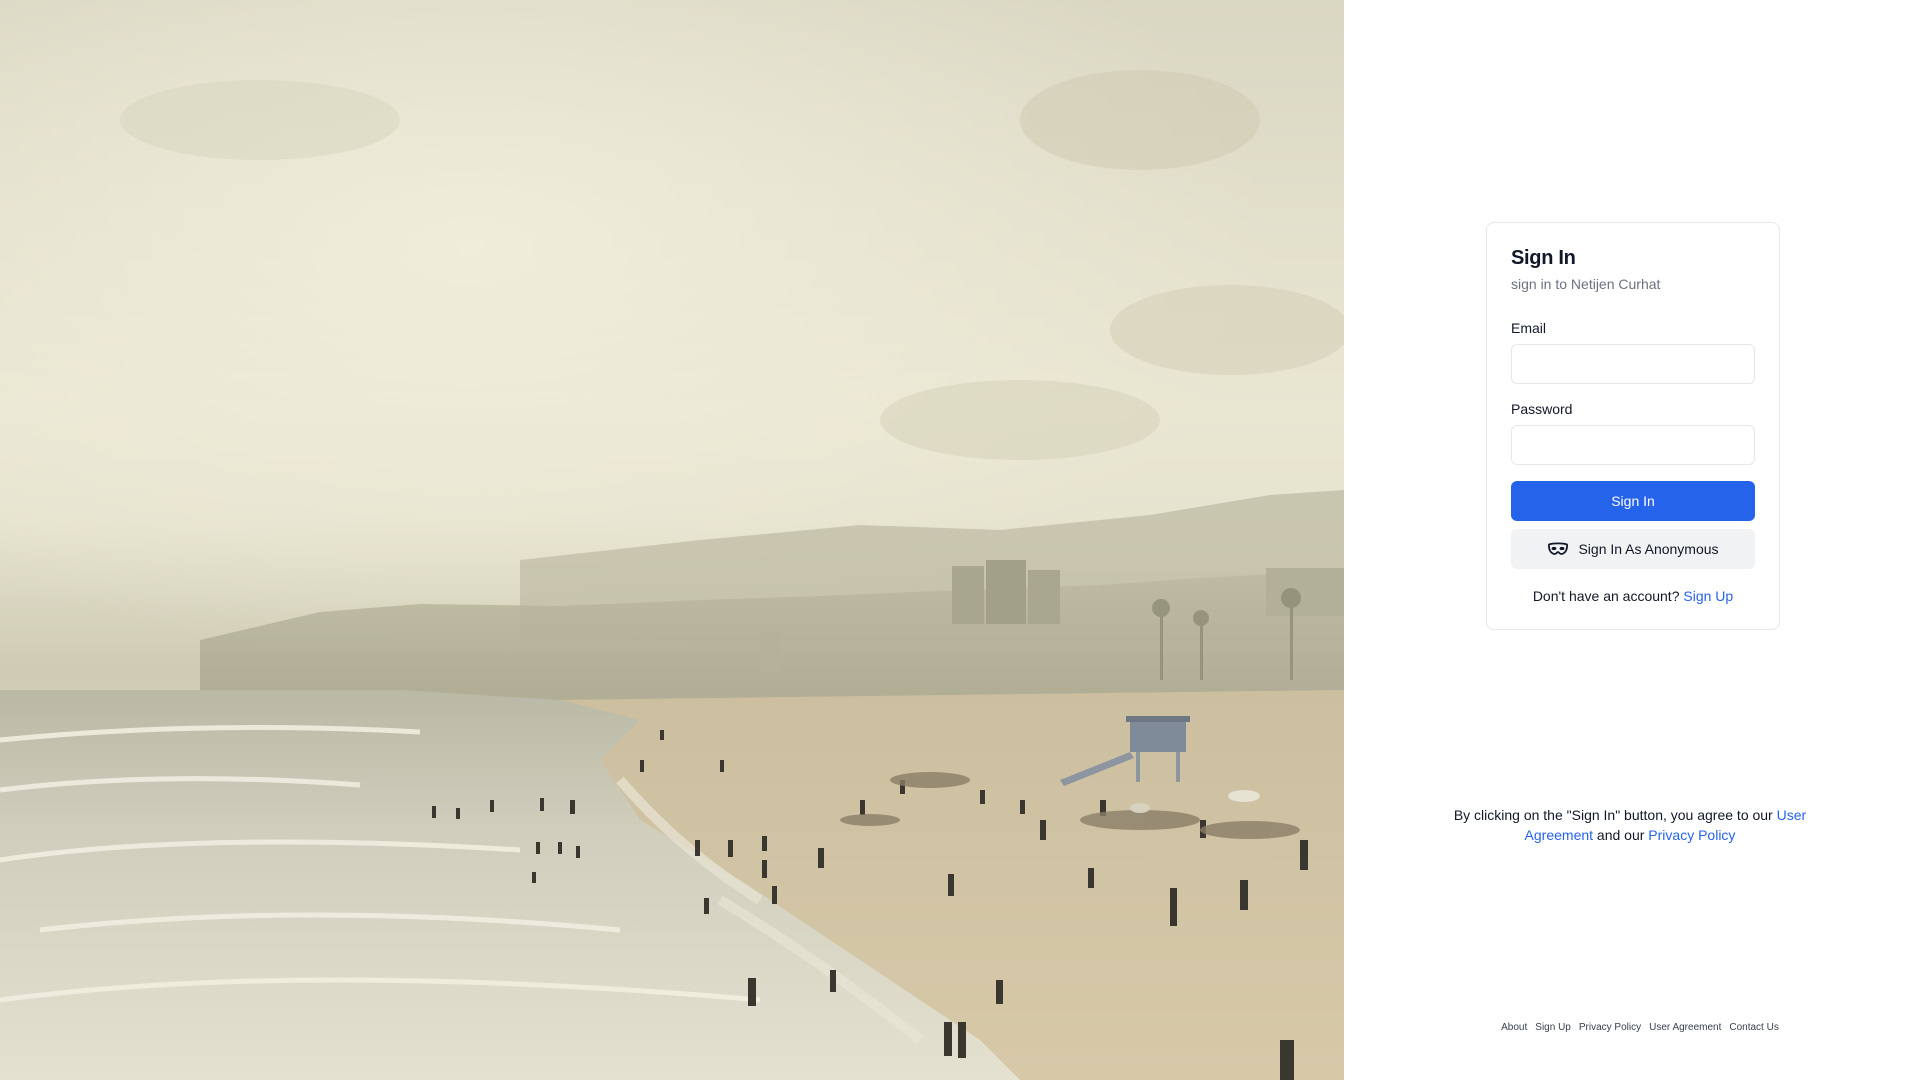 The width and height of the screenshot is (1920, 1080). Describe the element at coordinates (1606, 596) in the screenshot. I see `no-account-text: Don't have an account?` at that location.